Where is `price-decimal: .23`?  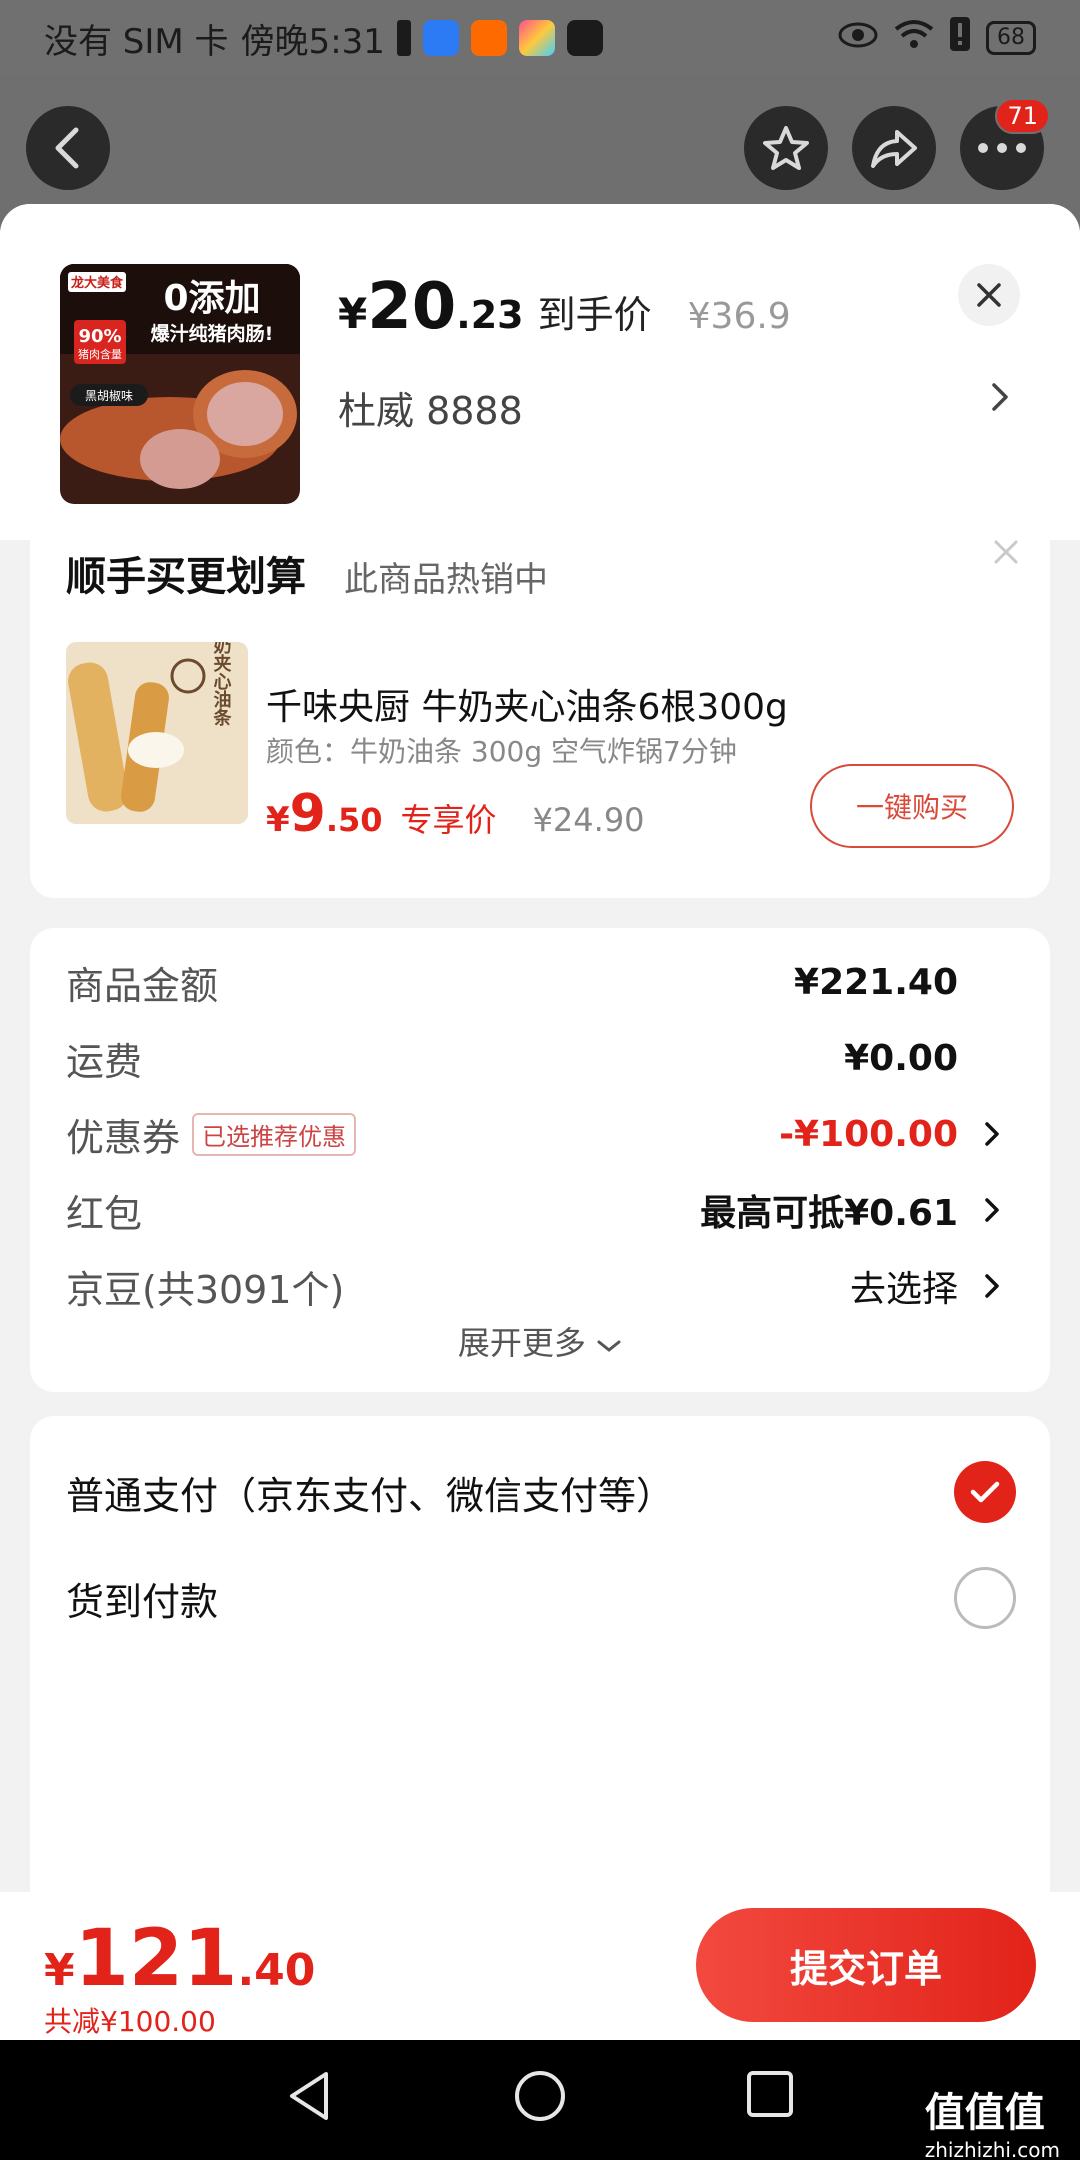 price-decimal: .23 is located at coordinates (490, 315).